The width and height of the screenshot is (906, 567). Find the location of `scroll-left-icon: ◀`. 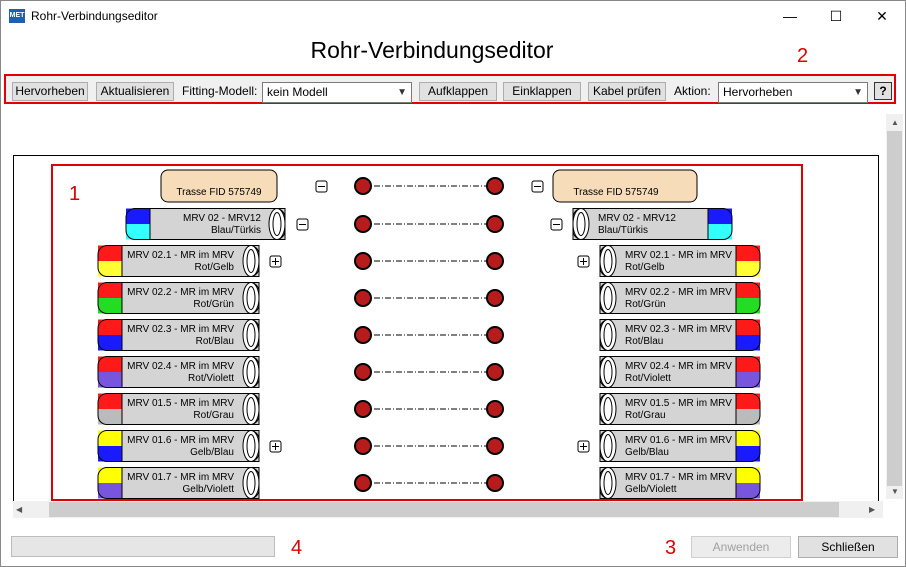

scroll-left-icon: ◀ is located at coordinates (19, 509).